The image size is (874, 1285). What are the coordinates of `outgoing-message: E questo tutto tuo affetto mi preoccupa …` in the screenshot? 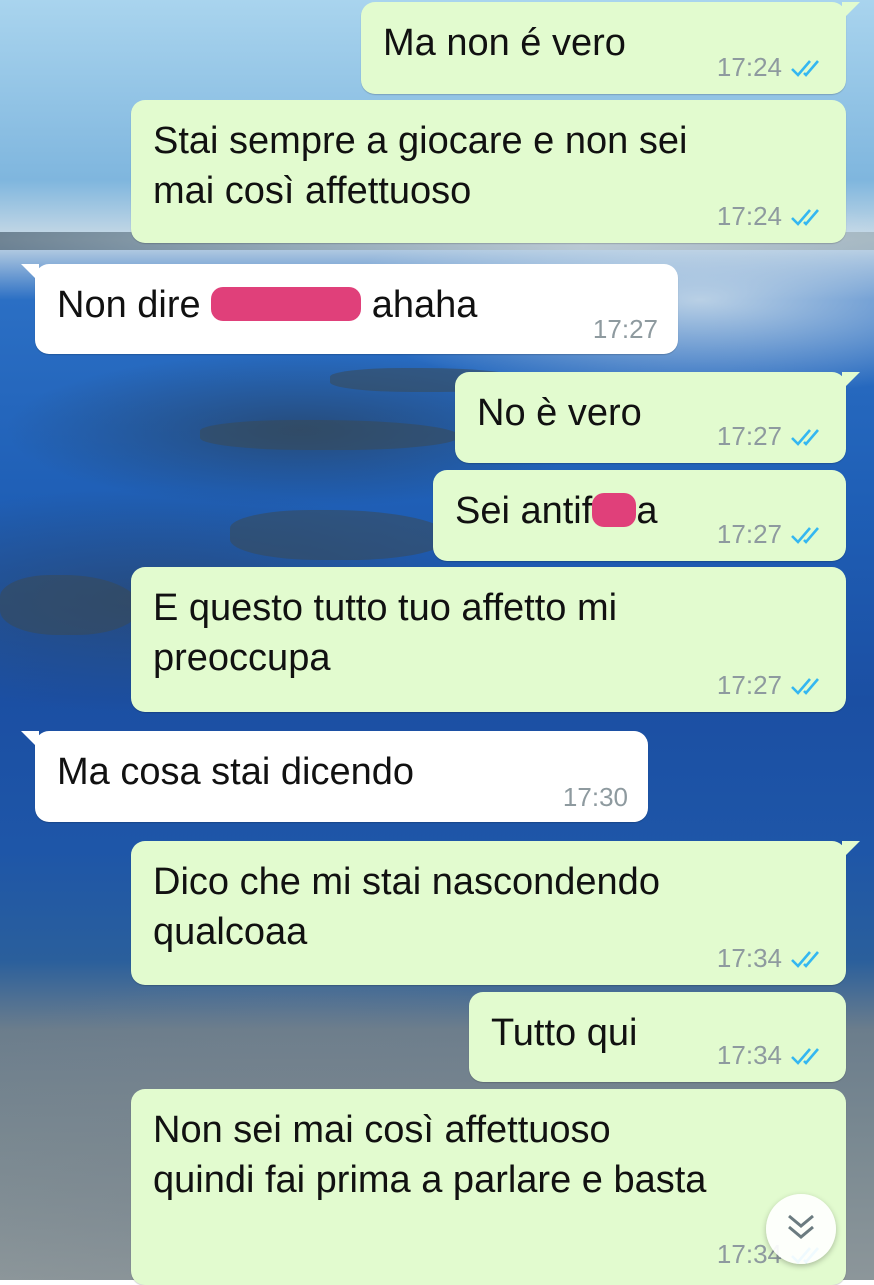 It's located at (488, 639).